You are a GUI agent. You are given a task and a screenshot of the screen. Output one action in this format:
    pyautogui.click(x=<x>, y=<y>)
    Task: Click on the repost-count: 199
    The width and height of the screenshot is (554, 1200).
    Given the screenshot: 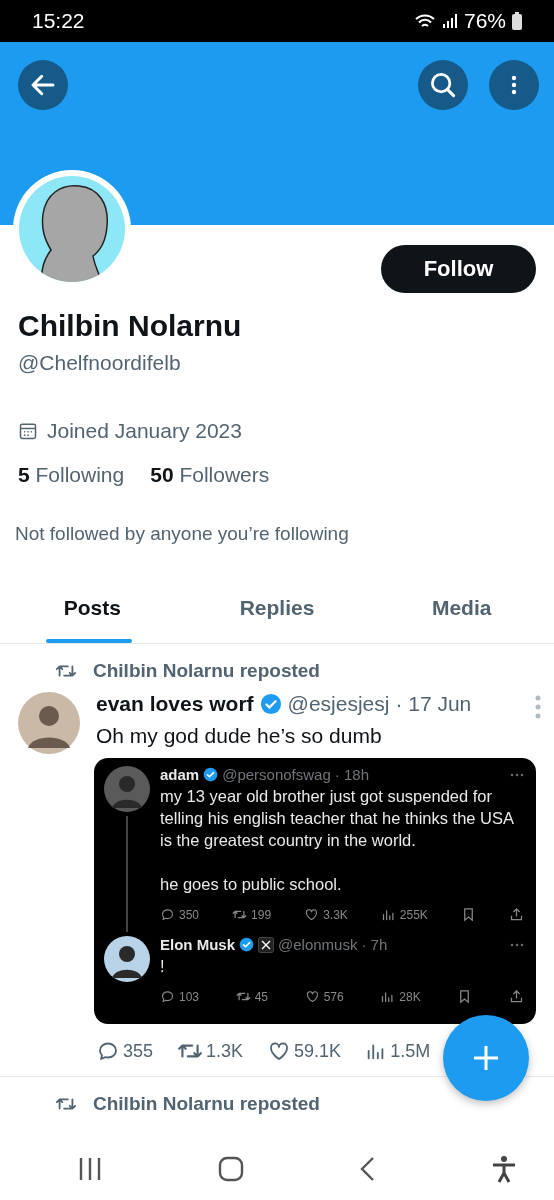 What is the action you would take?
    pyautogui.click(x=261, y=914)
    